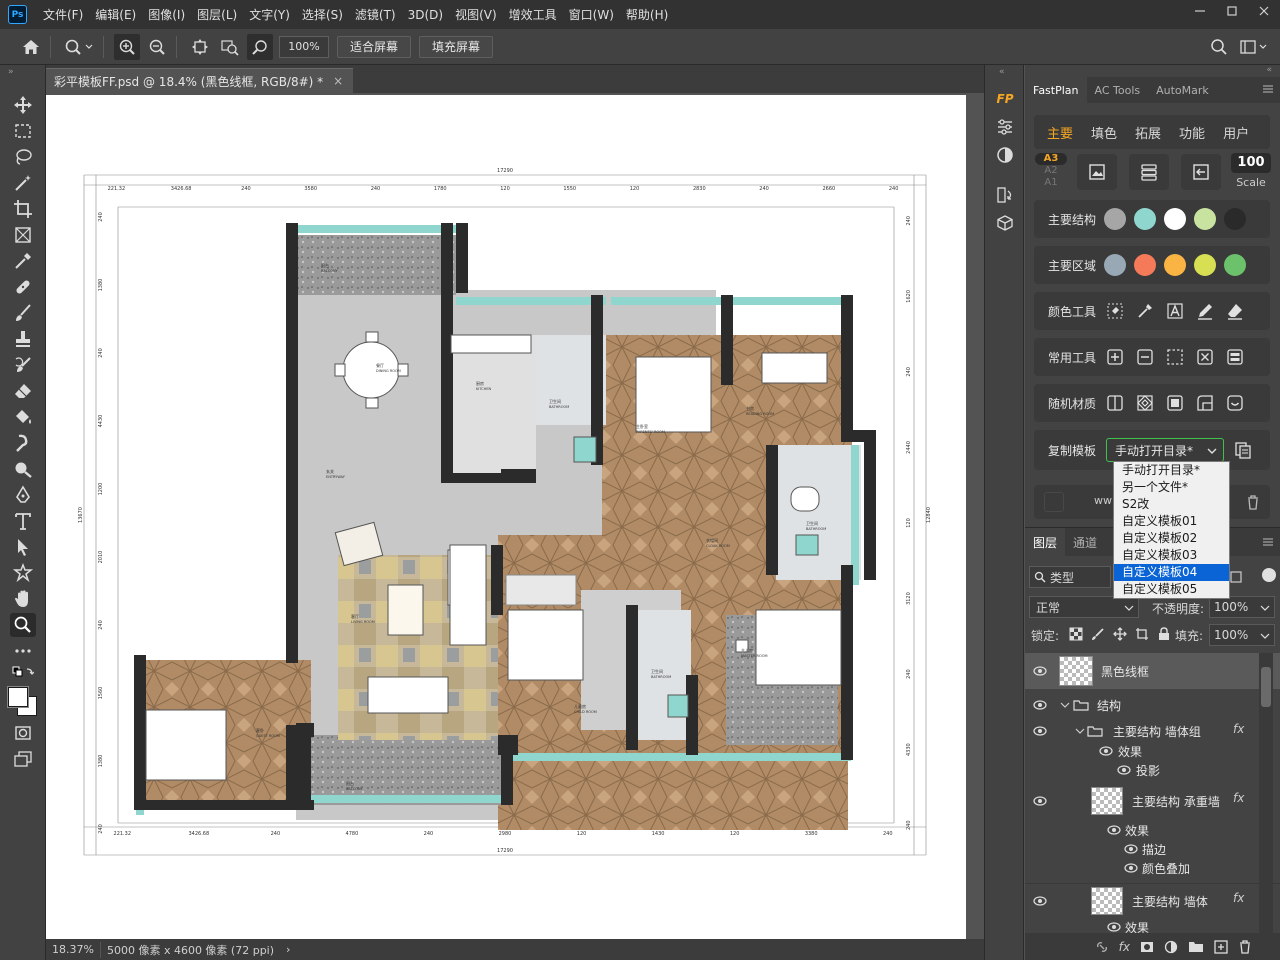  Describe the element at coordinates (1200, 11) in the screenshot. I see `minimize-icon` at that location.